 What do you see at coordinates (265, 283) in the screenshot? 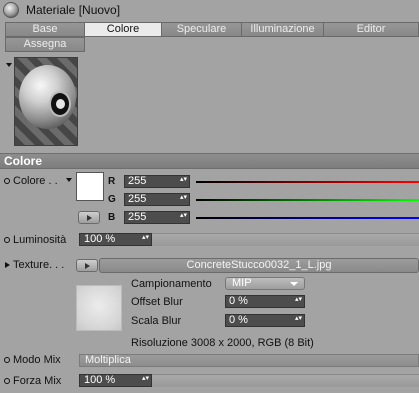
I see `sampling-dropdown: MIP` at bounding box center [265, 283].